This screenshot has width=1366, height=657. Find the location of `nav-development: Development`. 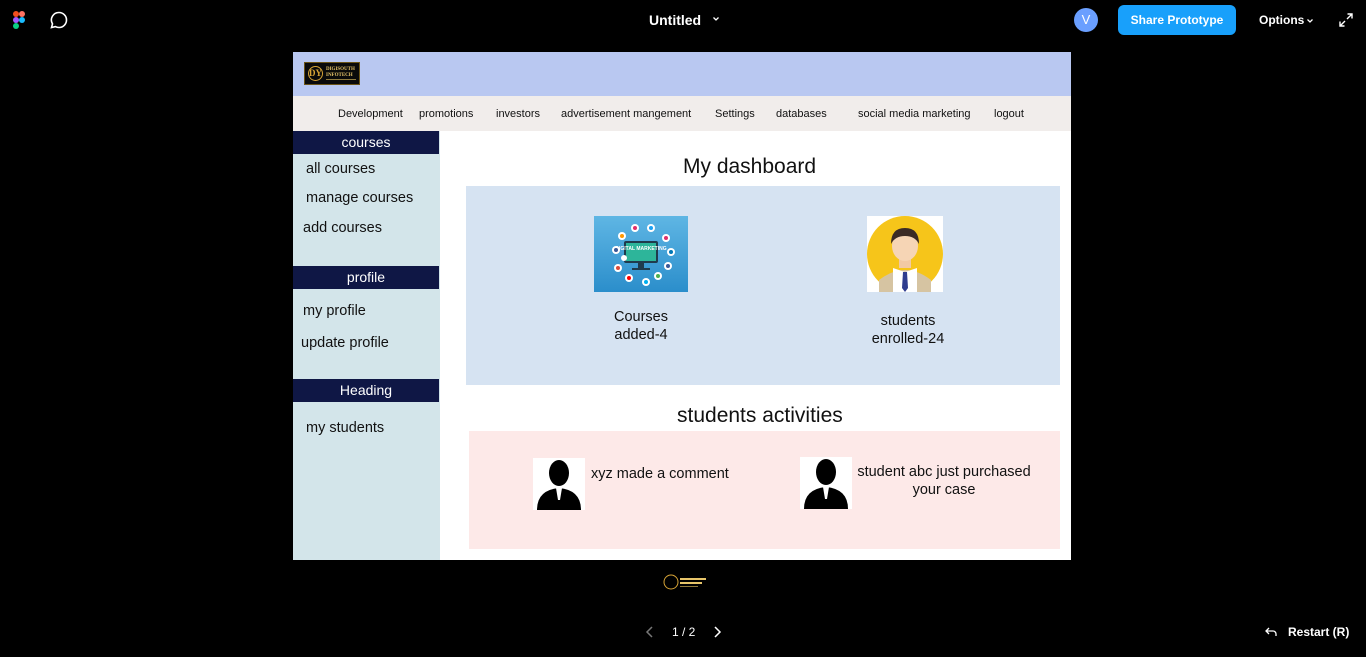

nav-development: Development is located at coordinates (370, 114).